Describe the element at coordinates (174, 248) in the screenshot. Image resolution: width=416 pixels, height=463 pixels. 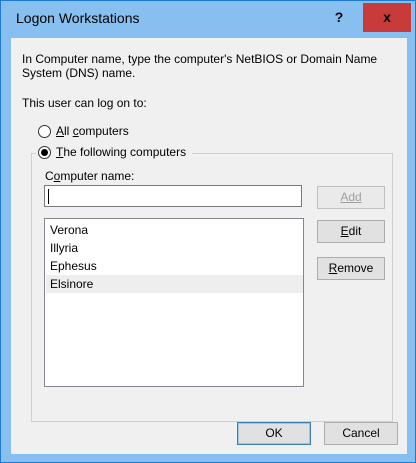
I see `list-item: Illyria` at that location.